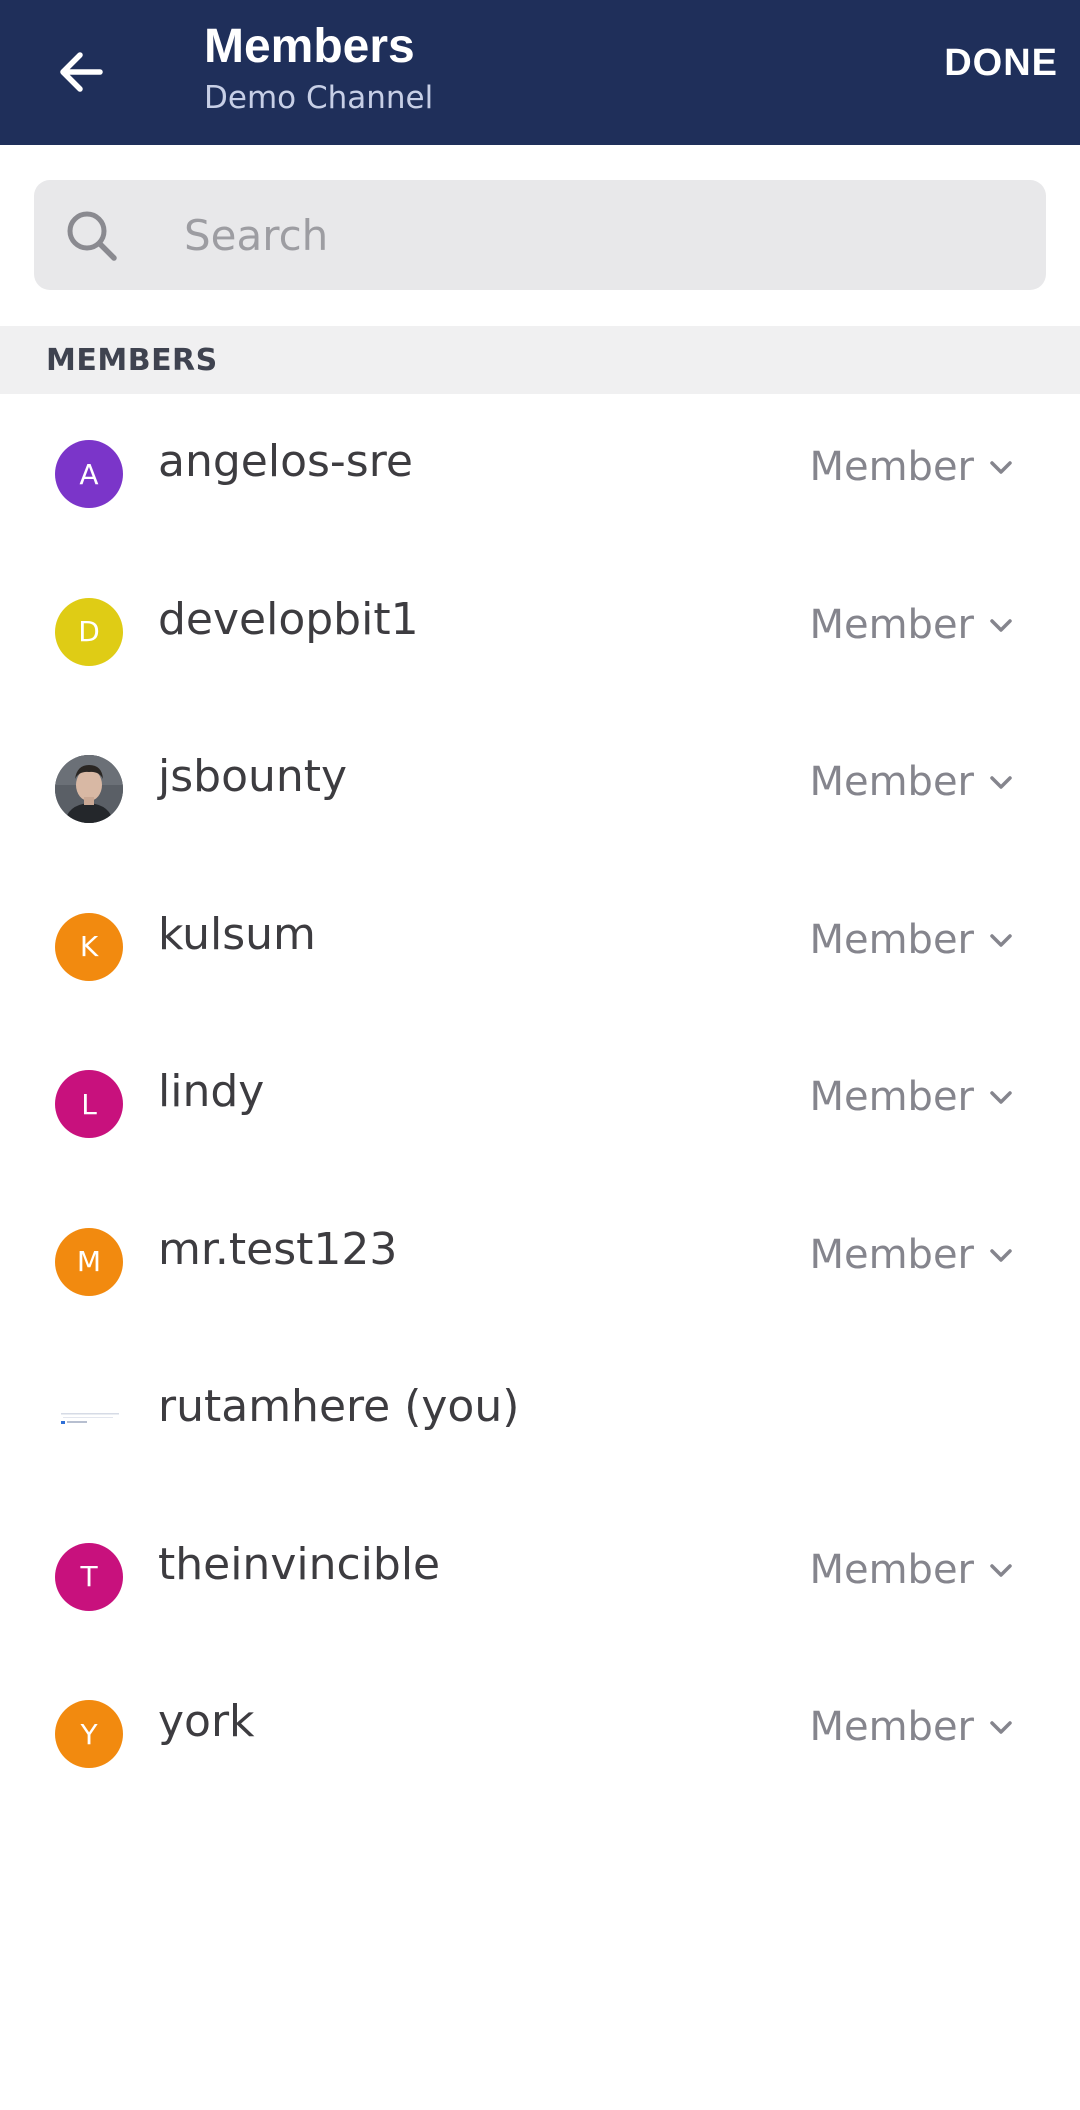 The width and height of the screenshot is (1080, 2110). Describe the element at coordinates (540, 946) in the screenshot. I see `member-row: K kulsum Member` at that location.